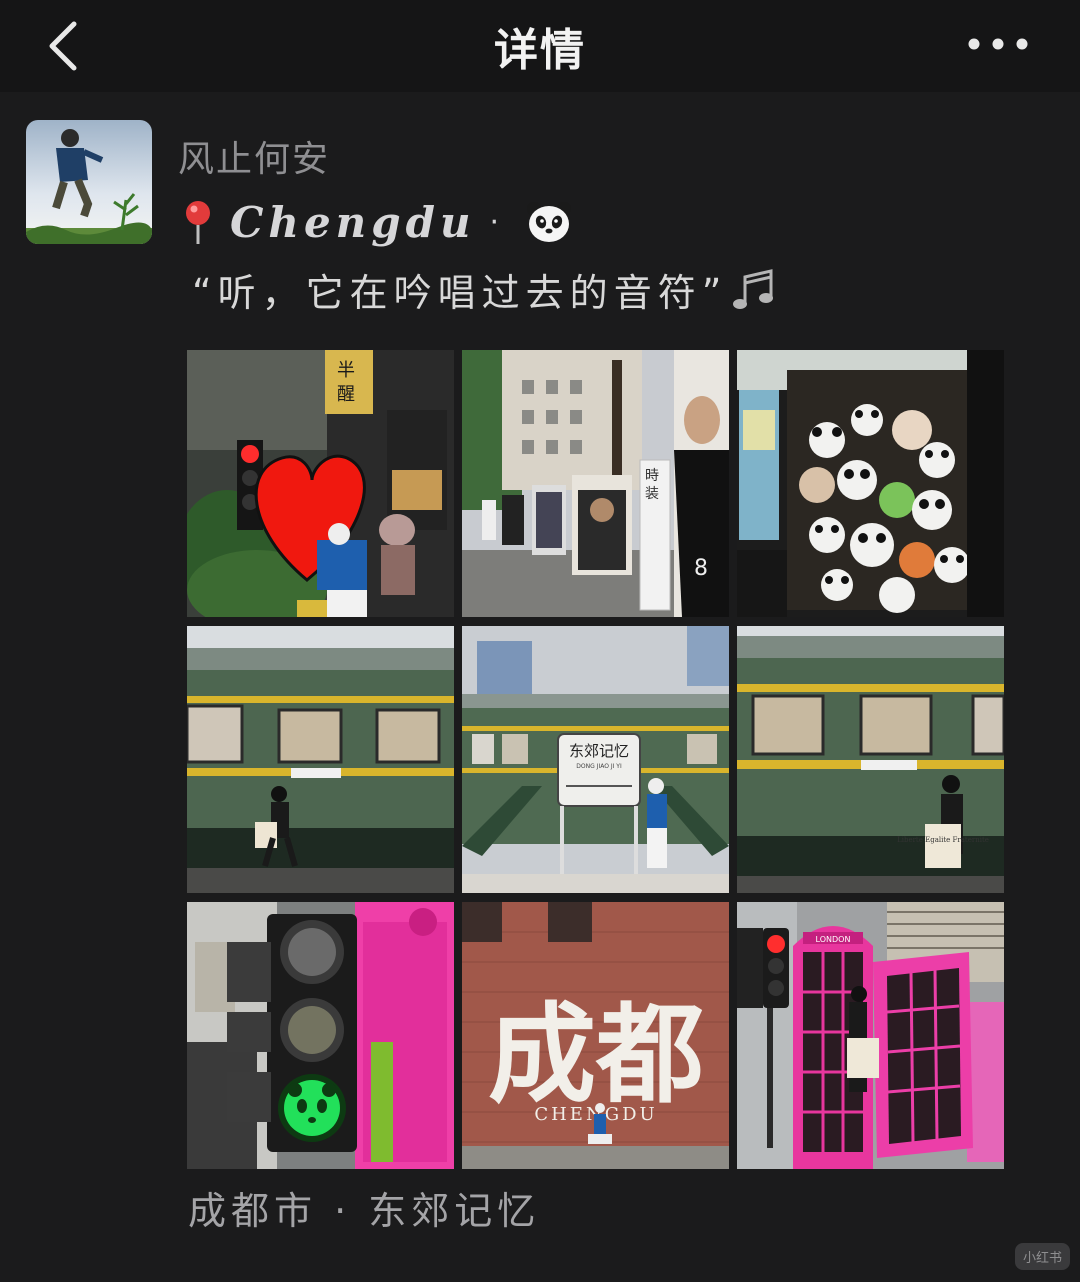 Image resolution: width=1080 pixels, height=1282 pixels. Describe the element at coordinates (943, 840) in the screenshot. I see `tote-bag-text: Liberte Egalite Fraternite` at that location.